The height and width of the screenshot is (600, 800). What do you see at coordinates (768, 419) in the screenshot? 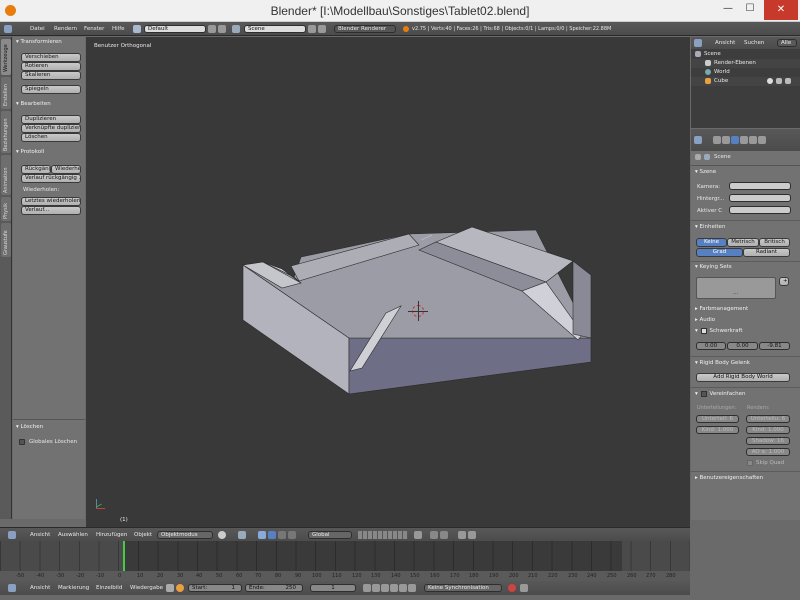
I see `render-subdivision-field: Unterteilu: 6` at bounding box center [768, 419].